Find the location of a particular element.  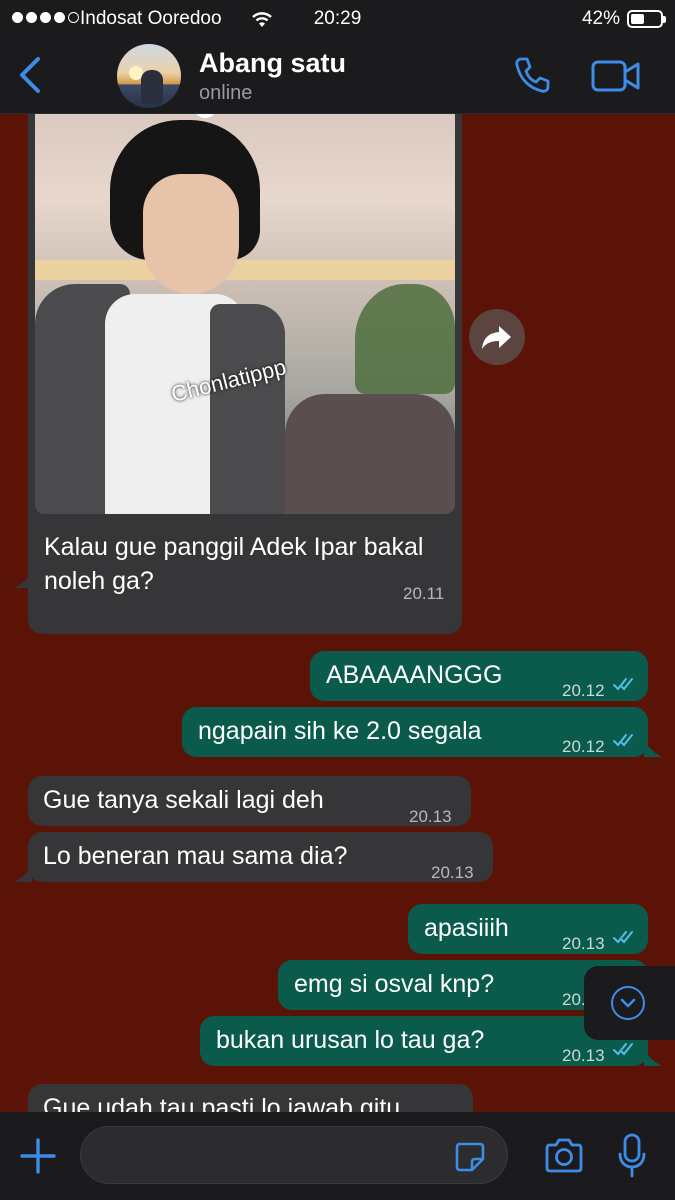

message-text: Gue udah tau pasti lo jawab gitu is located at coordinates (222, 1103).